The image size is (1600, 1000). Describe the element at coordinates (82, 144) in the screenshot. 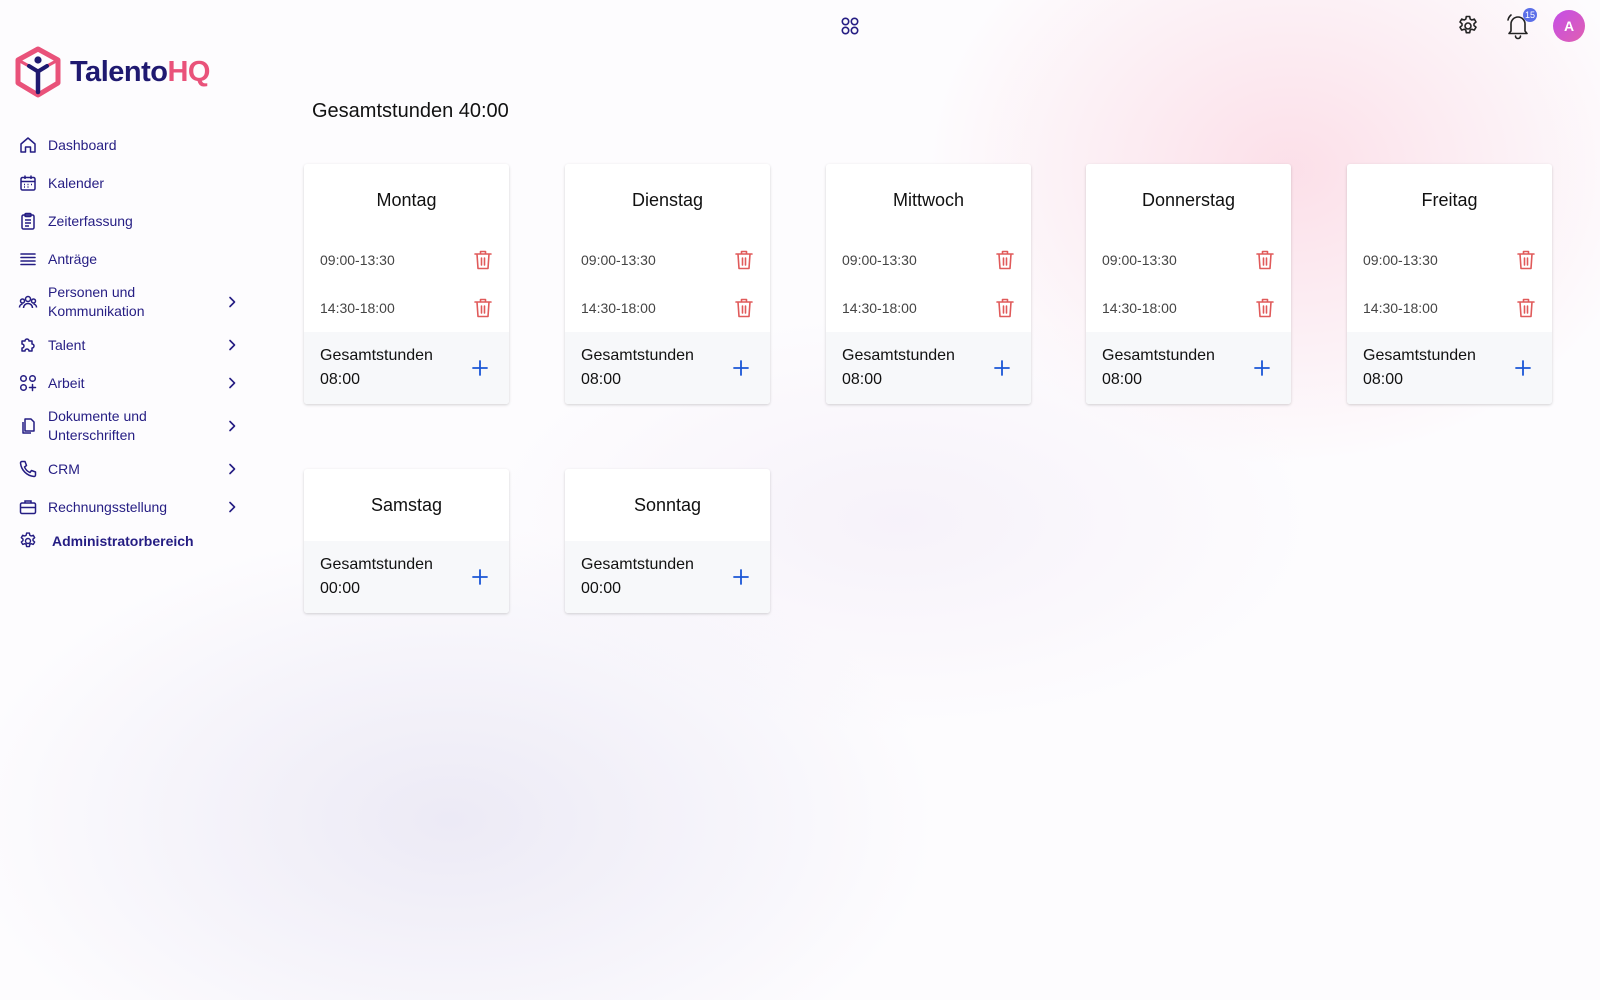

I see `sidebar-item-label: Dashboard` at that location.